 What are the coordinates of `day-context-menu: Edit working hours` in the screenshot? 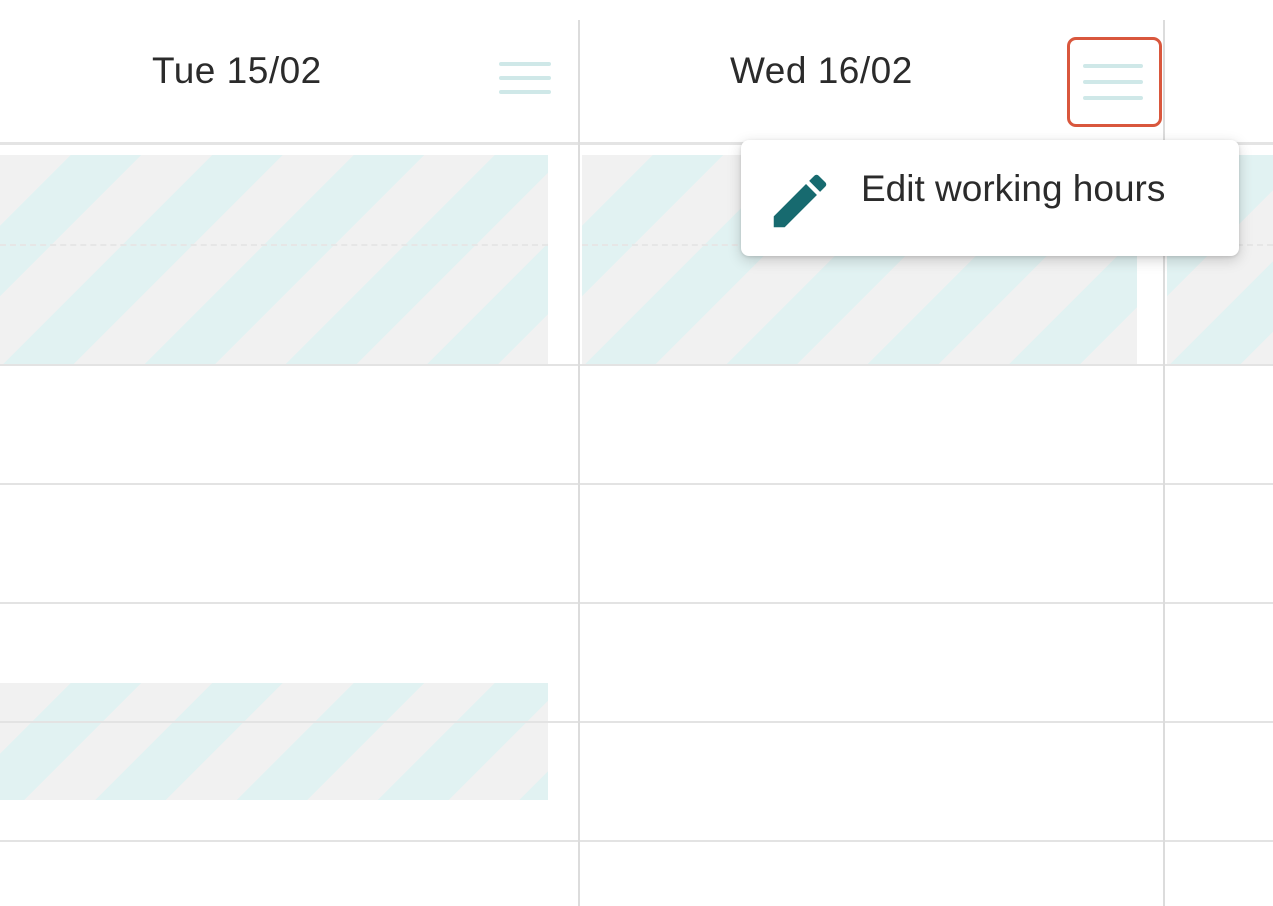 It's located at (990, 198).